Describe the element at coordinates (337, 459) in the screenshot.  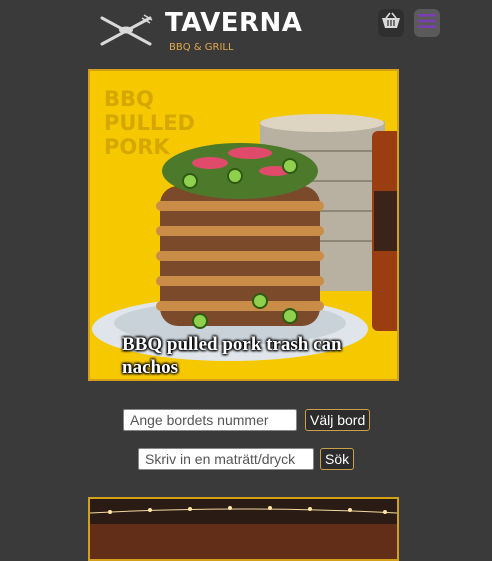
I see `search-button: Sök` at that location.